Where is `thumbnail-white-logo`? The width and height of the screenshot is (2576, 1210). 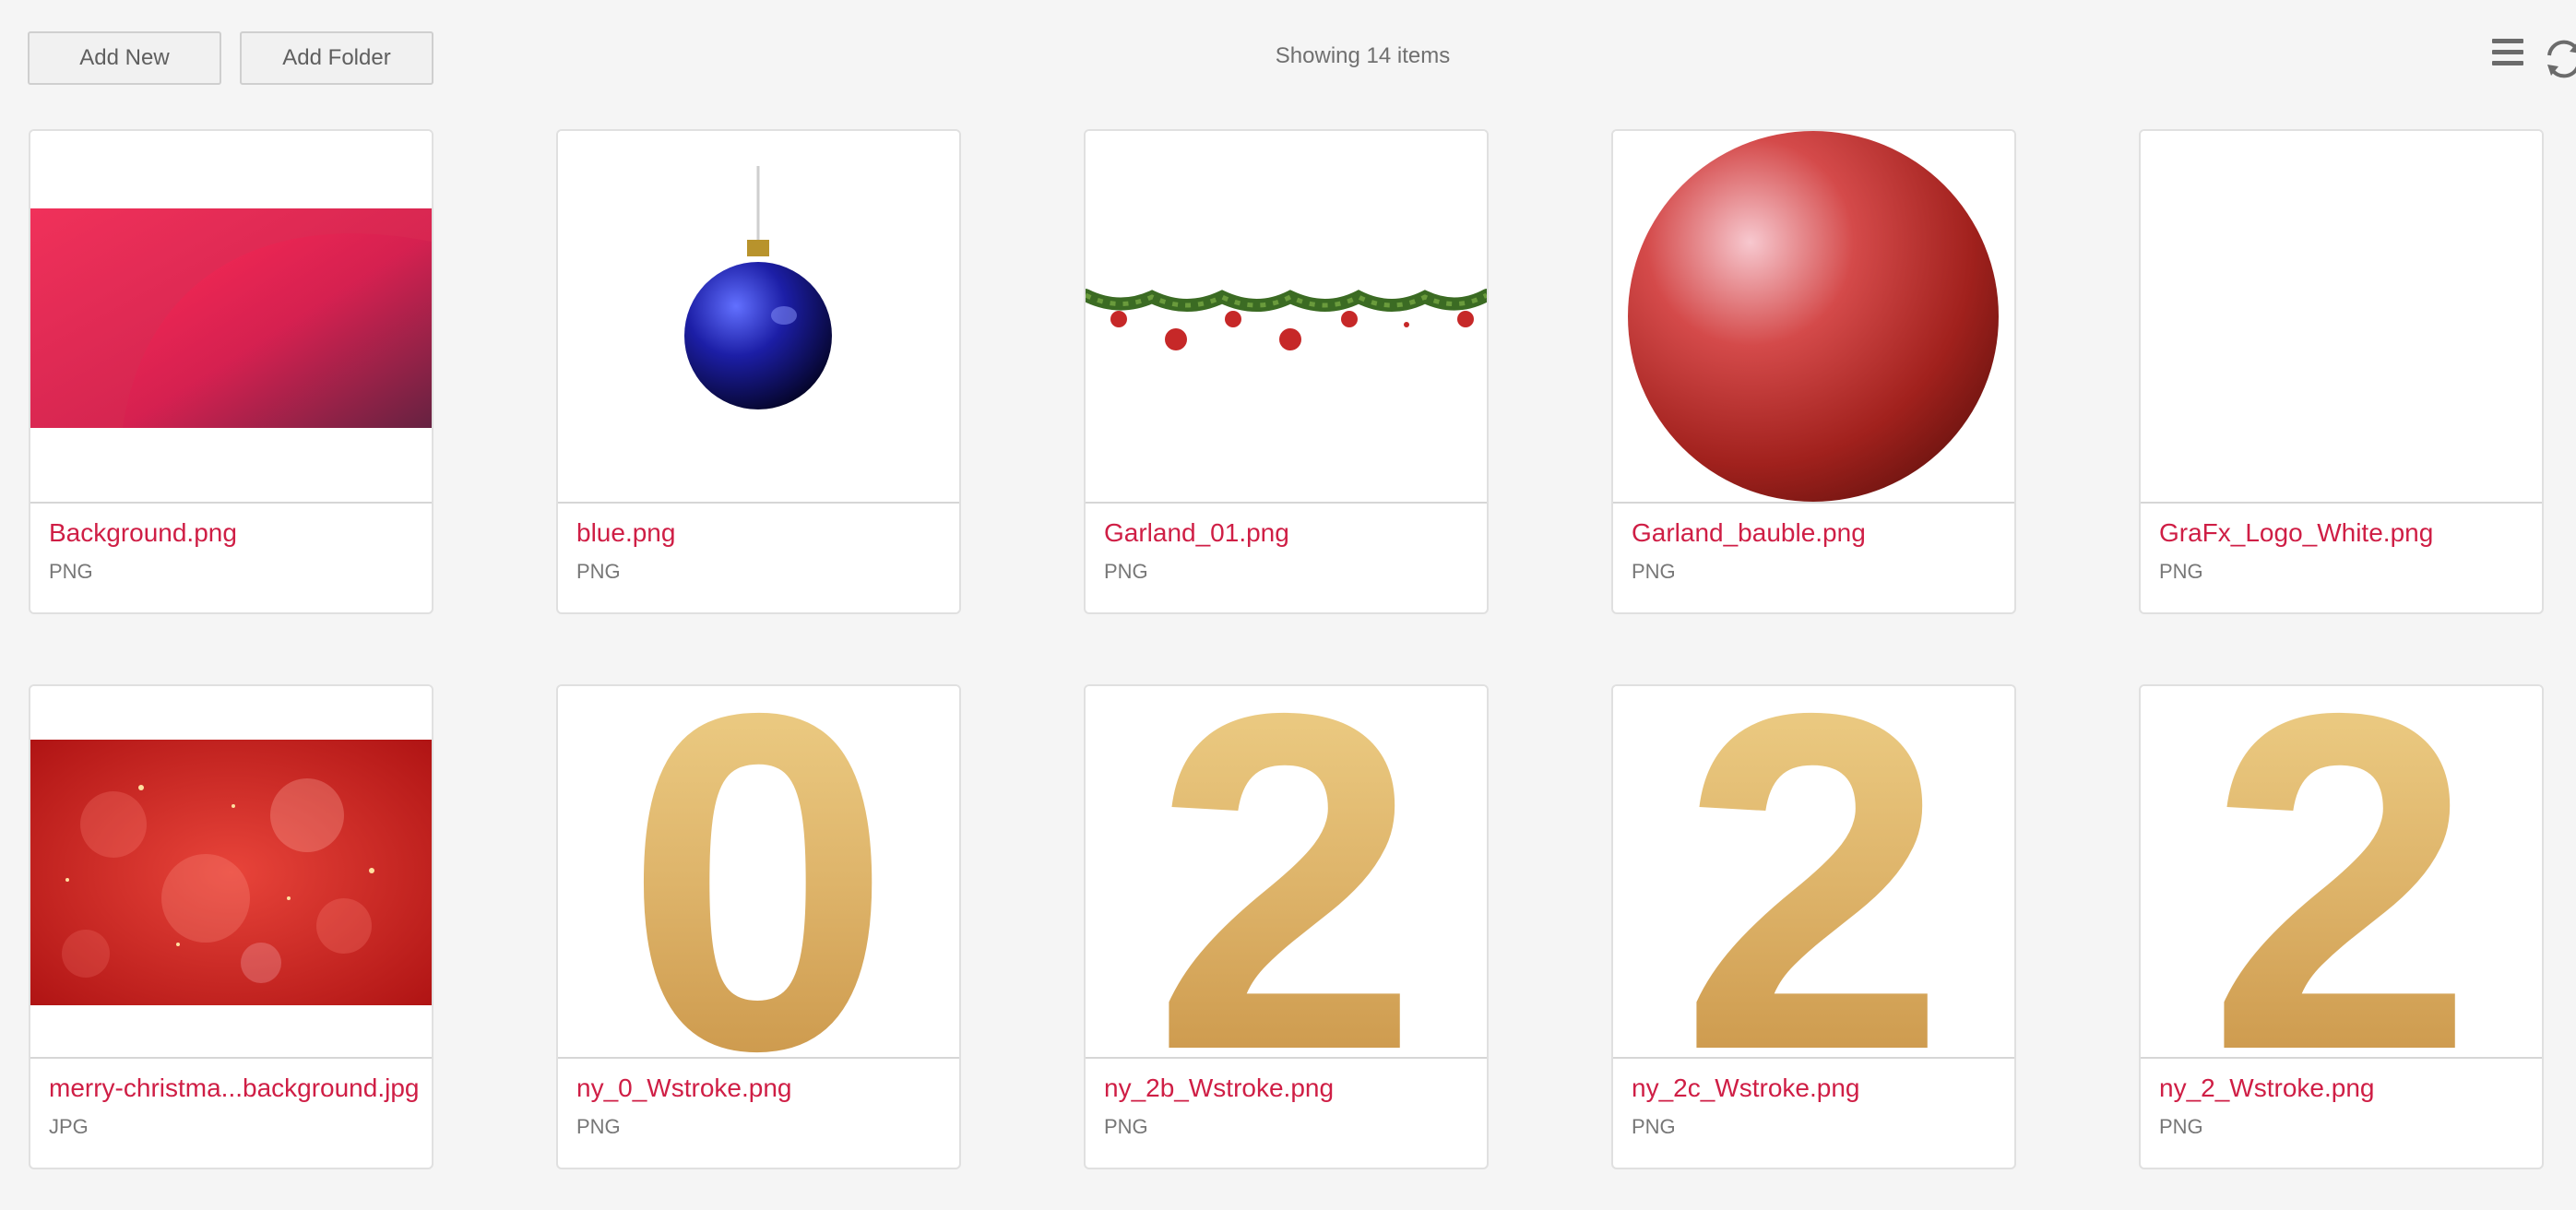
thumbnail-white-logo is located at coordinates (2341, 316).